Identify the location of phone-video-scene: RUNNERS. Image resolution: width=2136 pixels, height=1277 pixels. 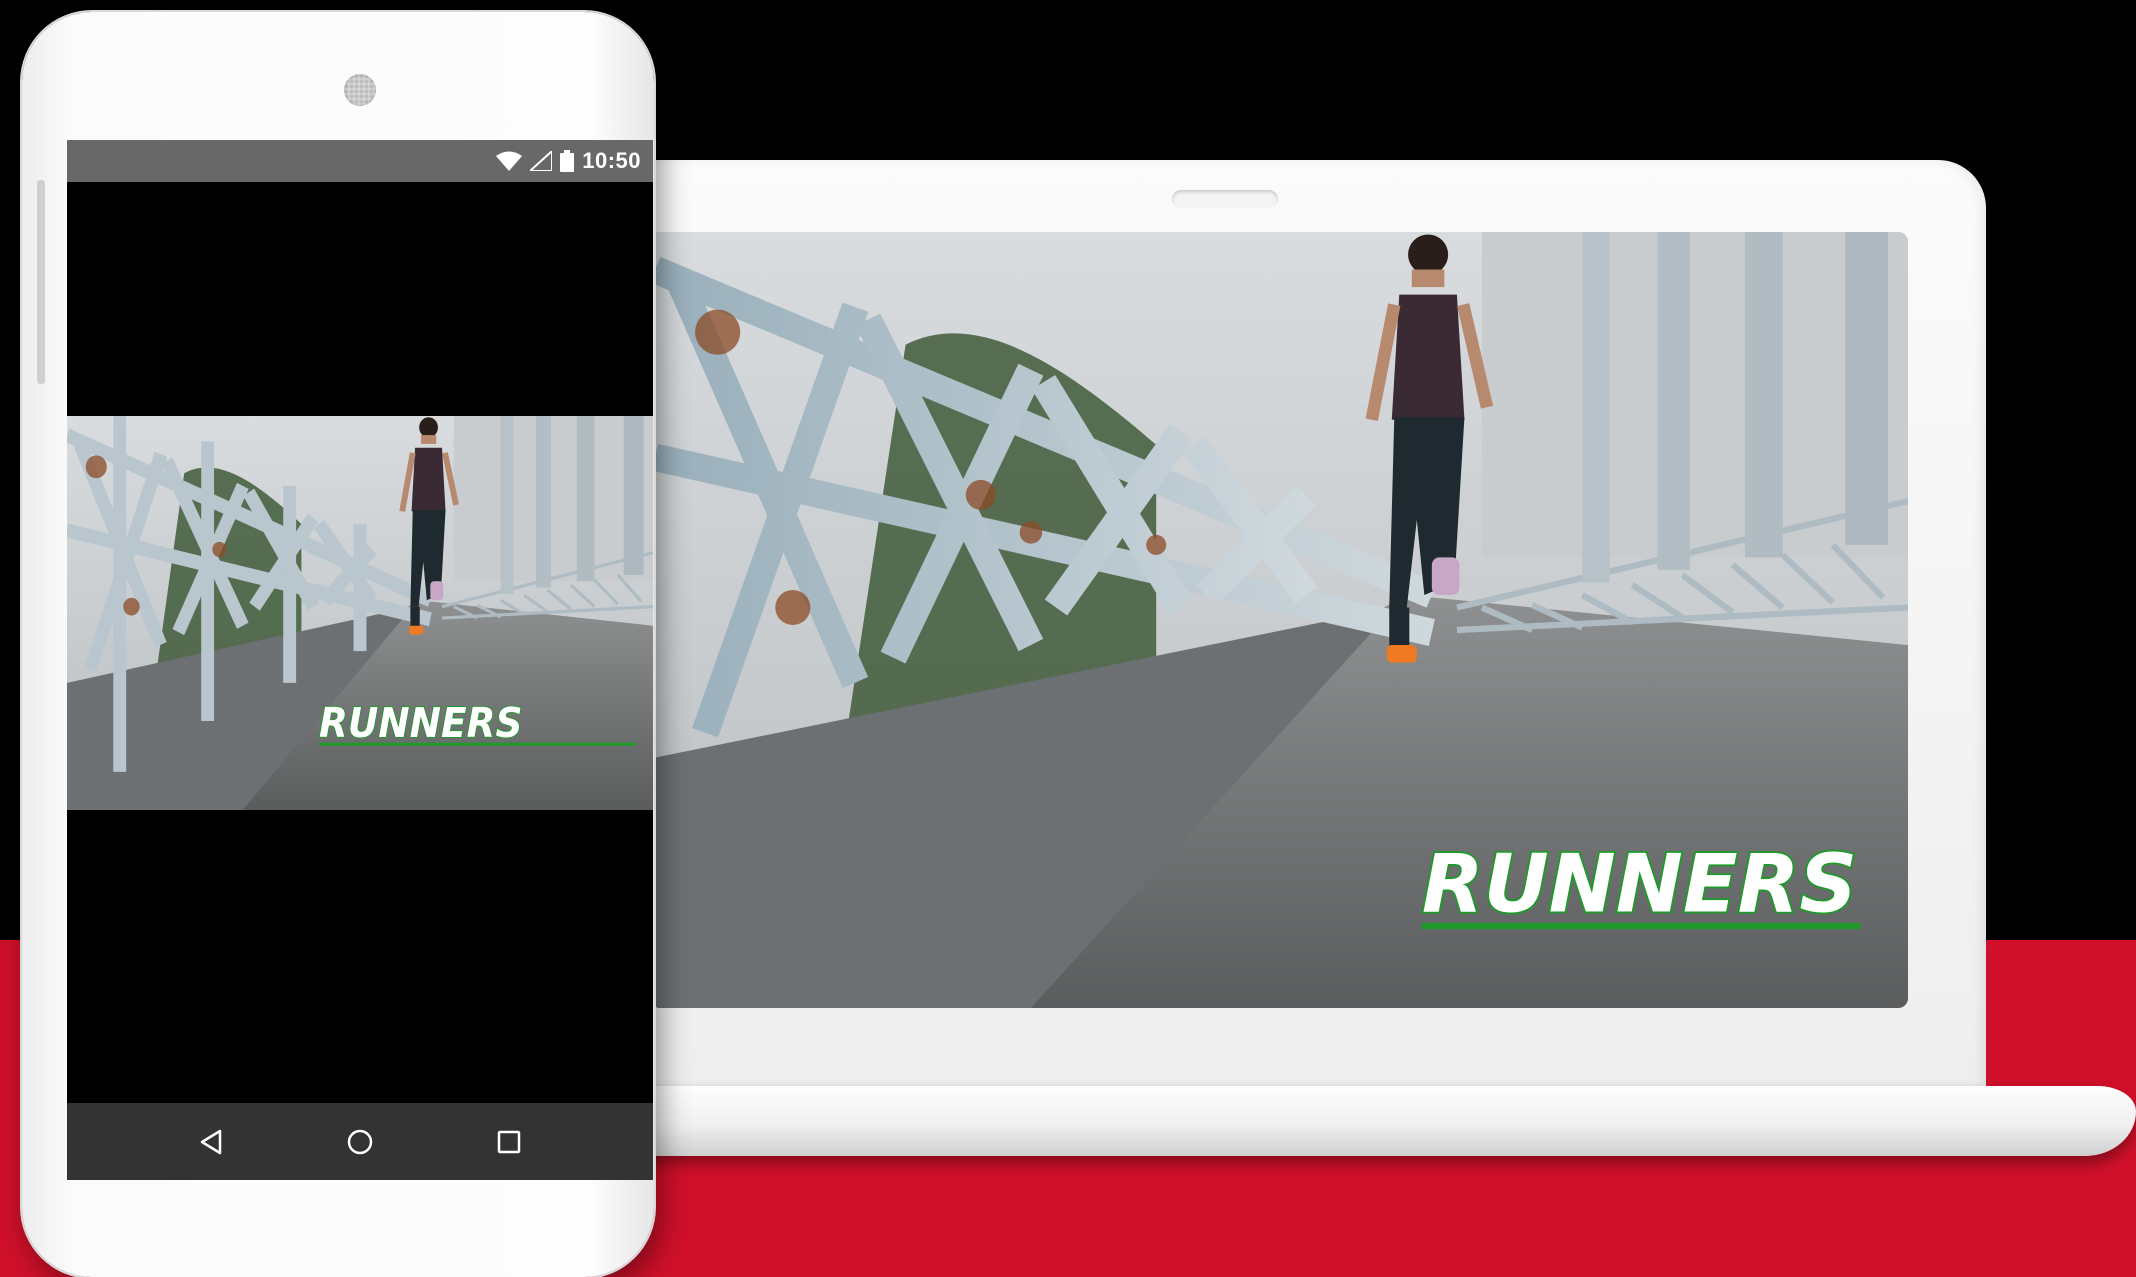
(360, 613).